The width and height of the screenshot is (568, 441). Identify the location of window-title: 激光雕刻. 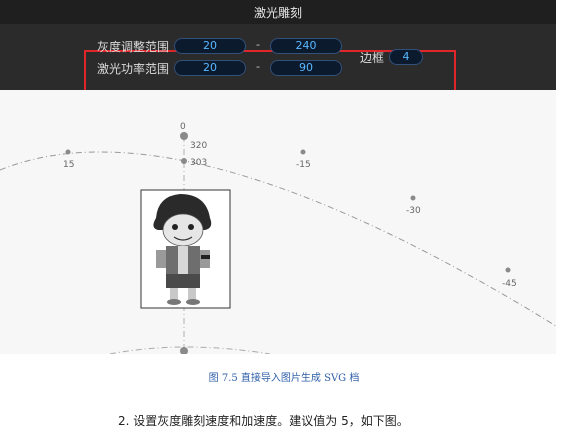
(277, 12).